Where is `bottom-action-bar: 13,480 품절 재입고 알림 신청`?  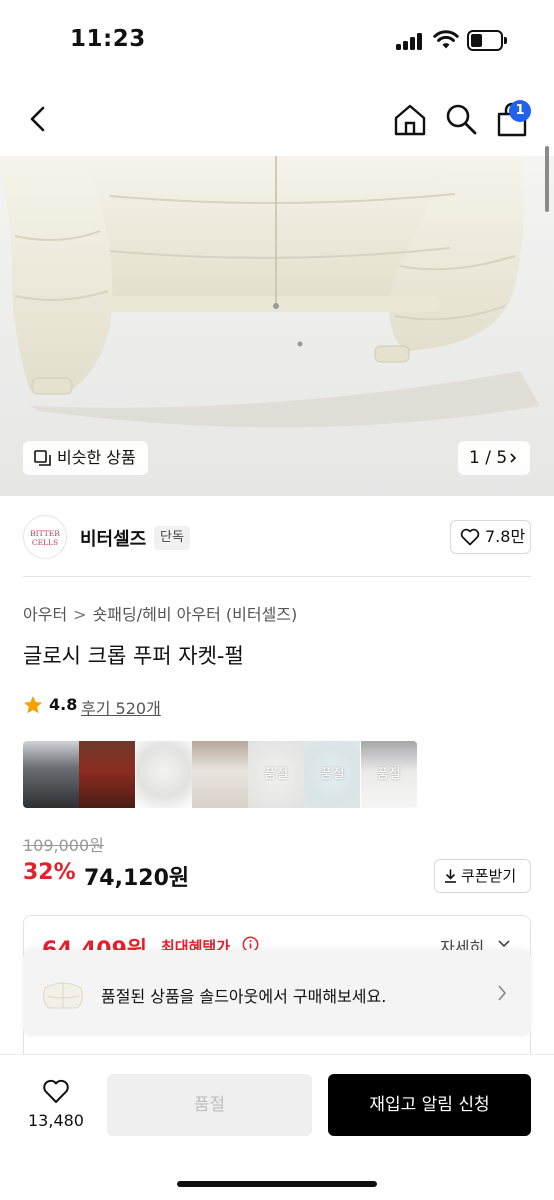
bottom-action-bar: 13,480 품절 재입고 알림 신청 is located at coordinates (277, 1127).